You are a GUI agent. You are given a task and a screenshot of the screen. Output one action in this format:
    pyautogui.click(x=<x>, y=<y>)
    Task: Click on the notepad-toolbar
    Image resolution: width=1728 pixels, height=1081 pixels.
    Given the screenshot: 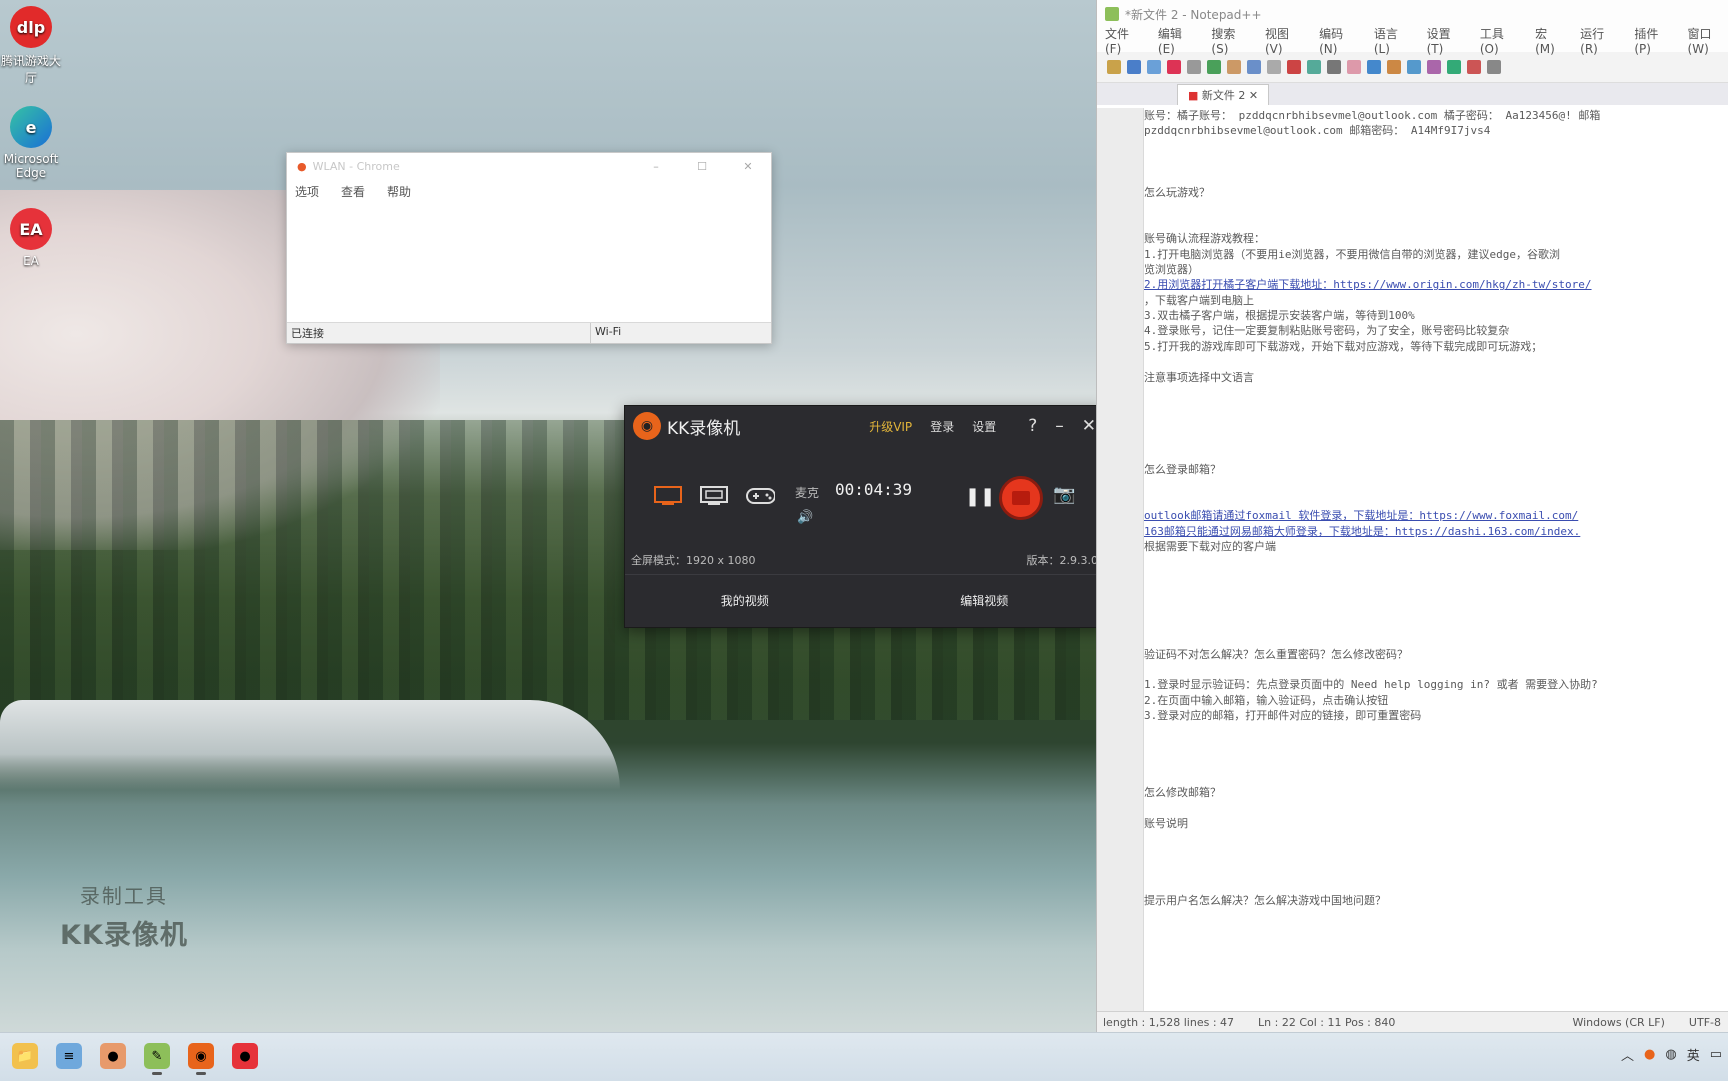 What is the action you would take?
    pyautogui.click(x=1412, y=67)
    